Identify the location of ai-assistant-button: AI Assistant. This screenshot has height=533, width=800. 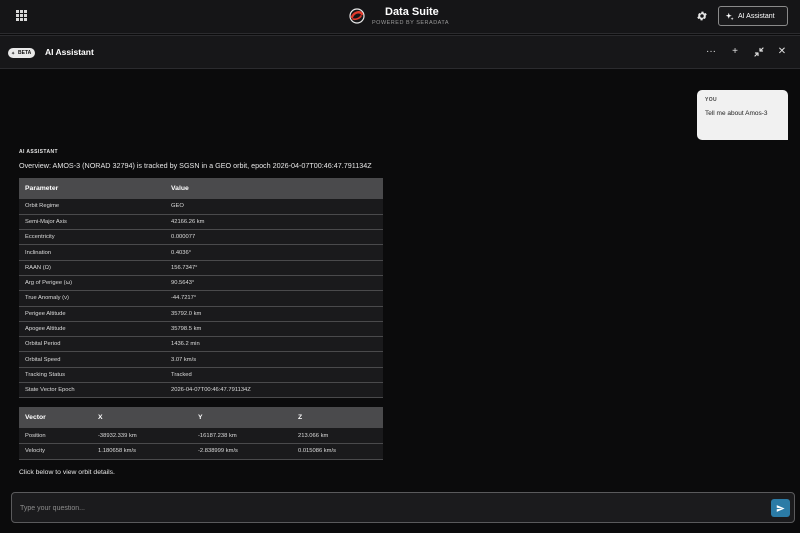
(753, 16).